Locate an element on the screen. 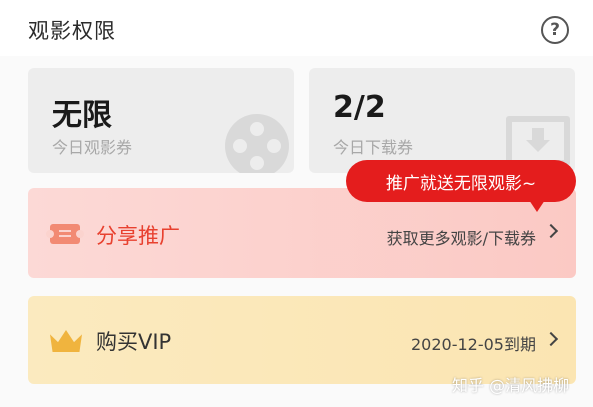 The image size is (593, 407). question-circle-icon: ? is located at coordinates (555, 30).